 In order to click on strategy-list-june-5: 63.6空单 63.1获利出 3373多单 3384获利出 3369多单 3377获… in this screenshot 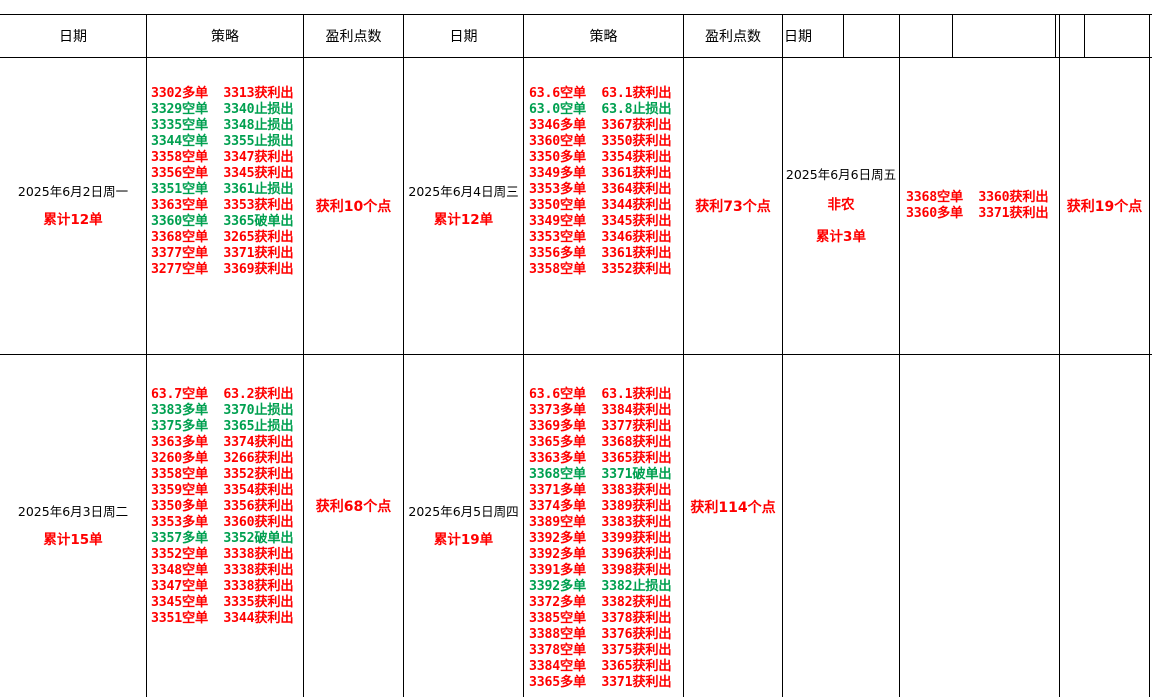, I will do `click(600, 539)`.